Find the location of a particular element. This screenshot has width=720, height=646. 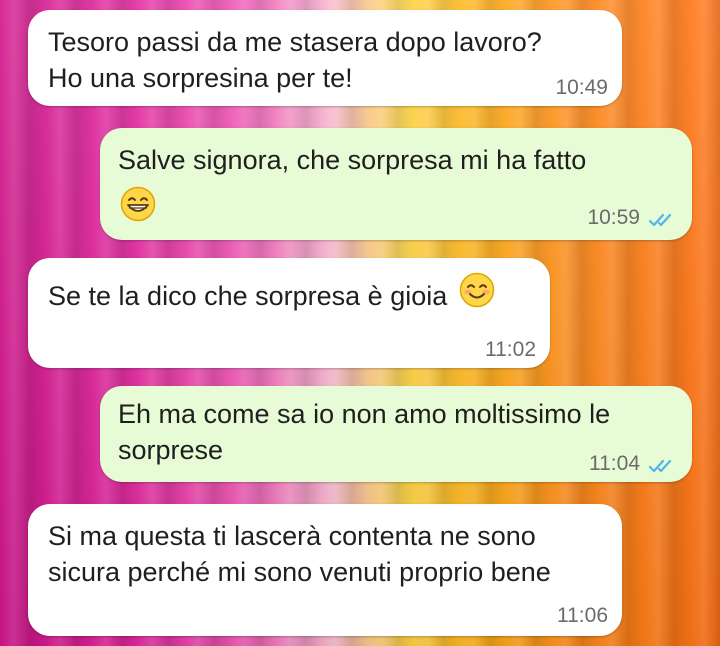

message-bubble-incoming: Se te la dico che sorpresa è gioia 11:02 is located at coordinates (289, 313).